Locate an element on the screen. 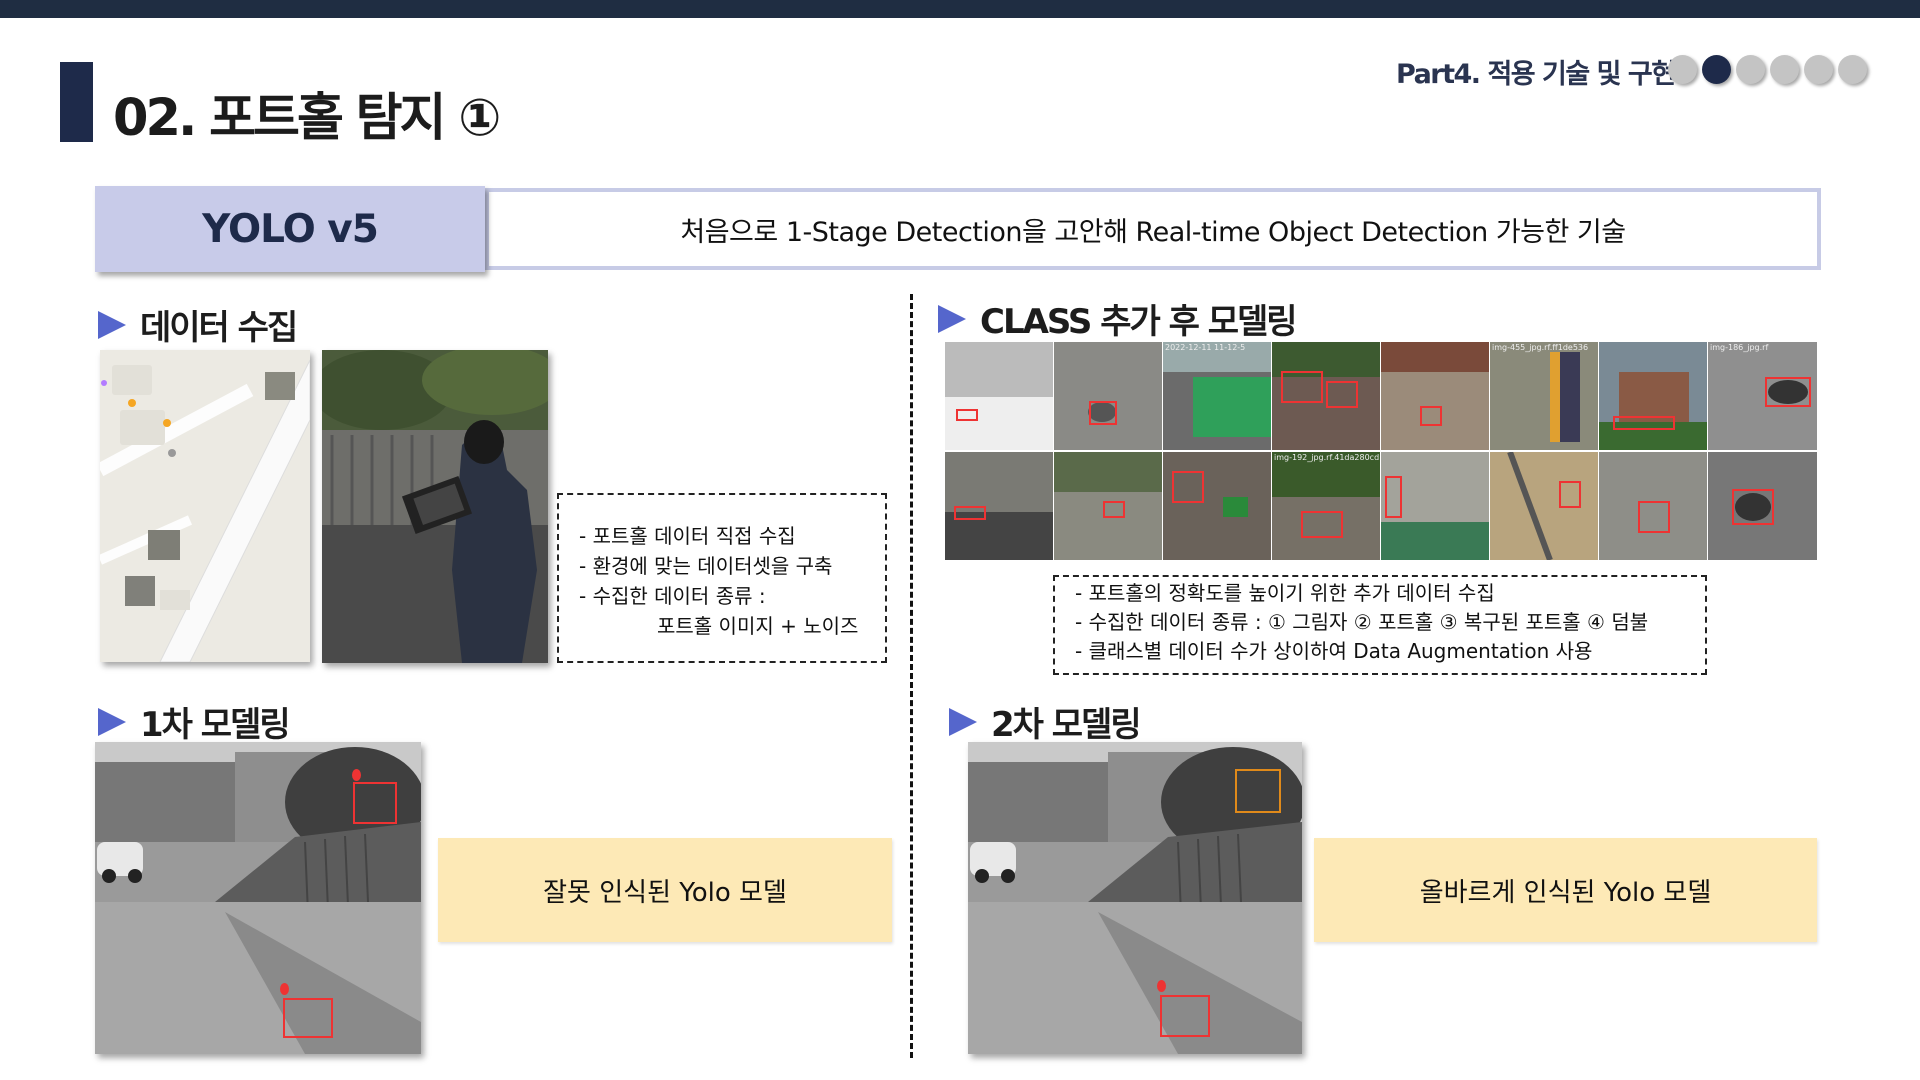 The height and width of the screenshot is (1080, 1920). section-title: 데이터 수집 is located at coordinates (219, 328).